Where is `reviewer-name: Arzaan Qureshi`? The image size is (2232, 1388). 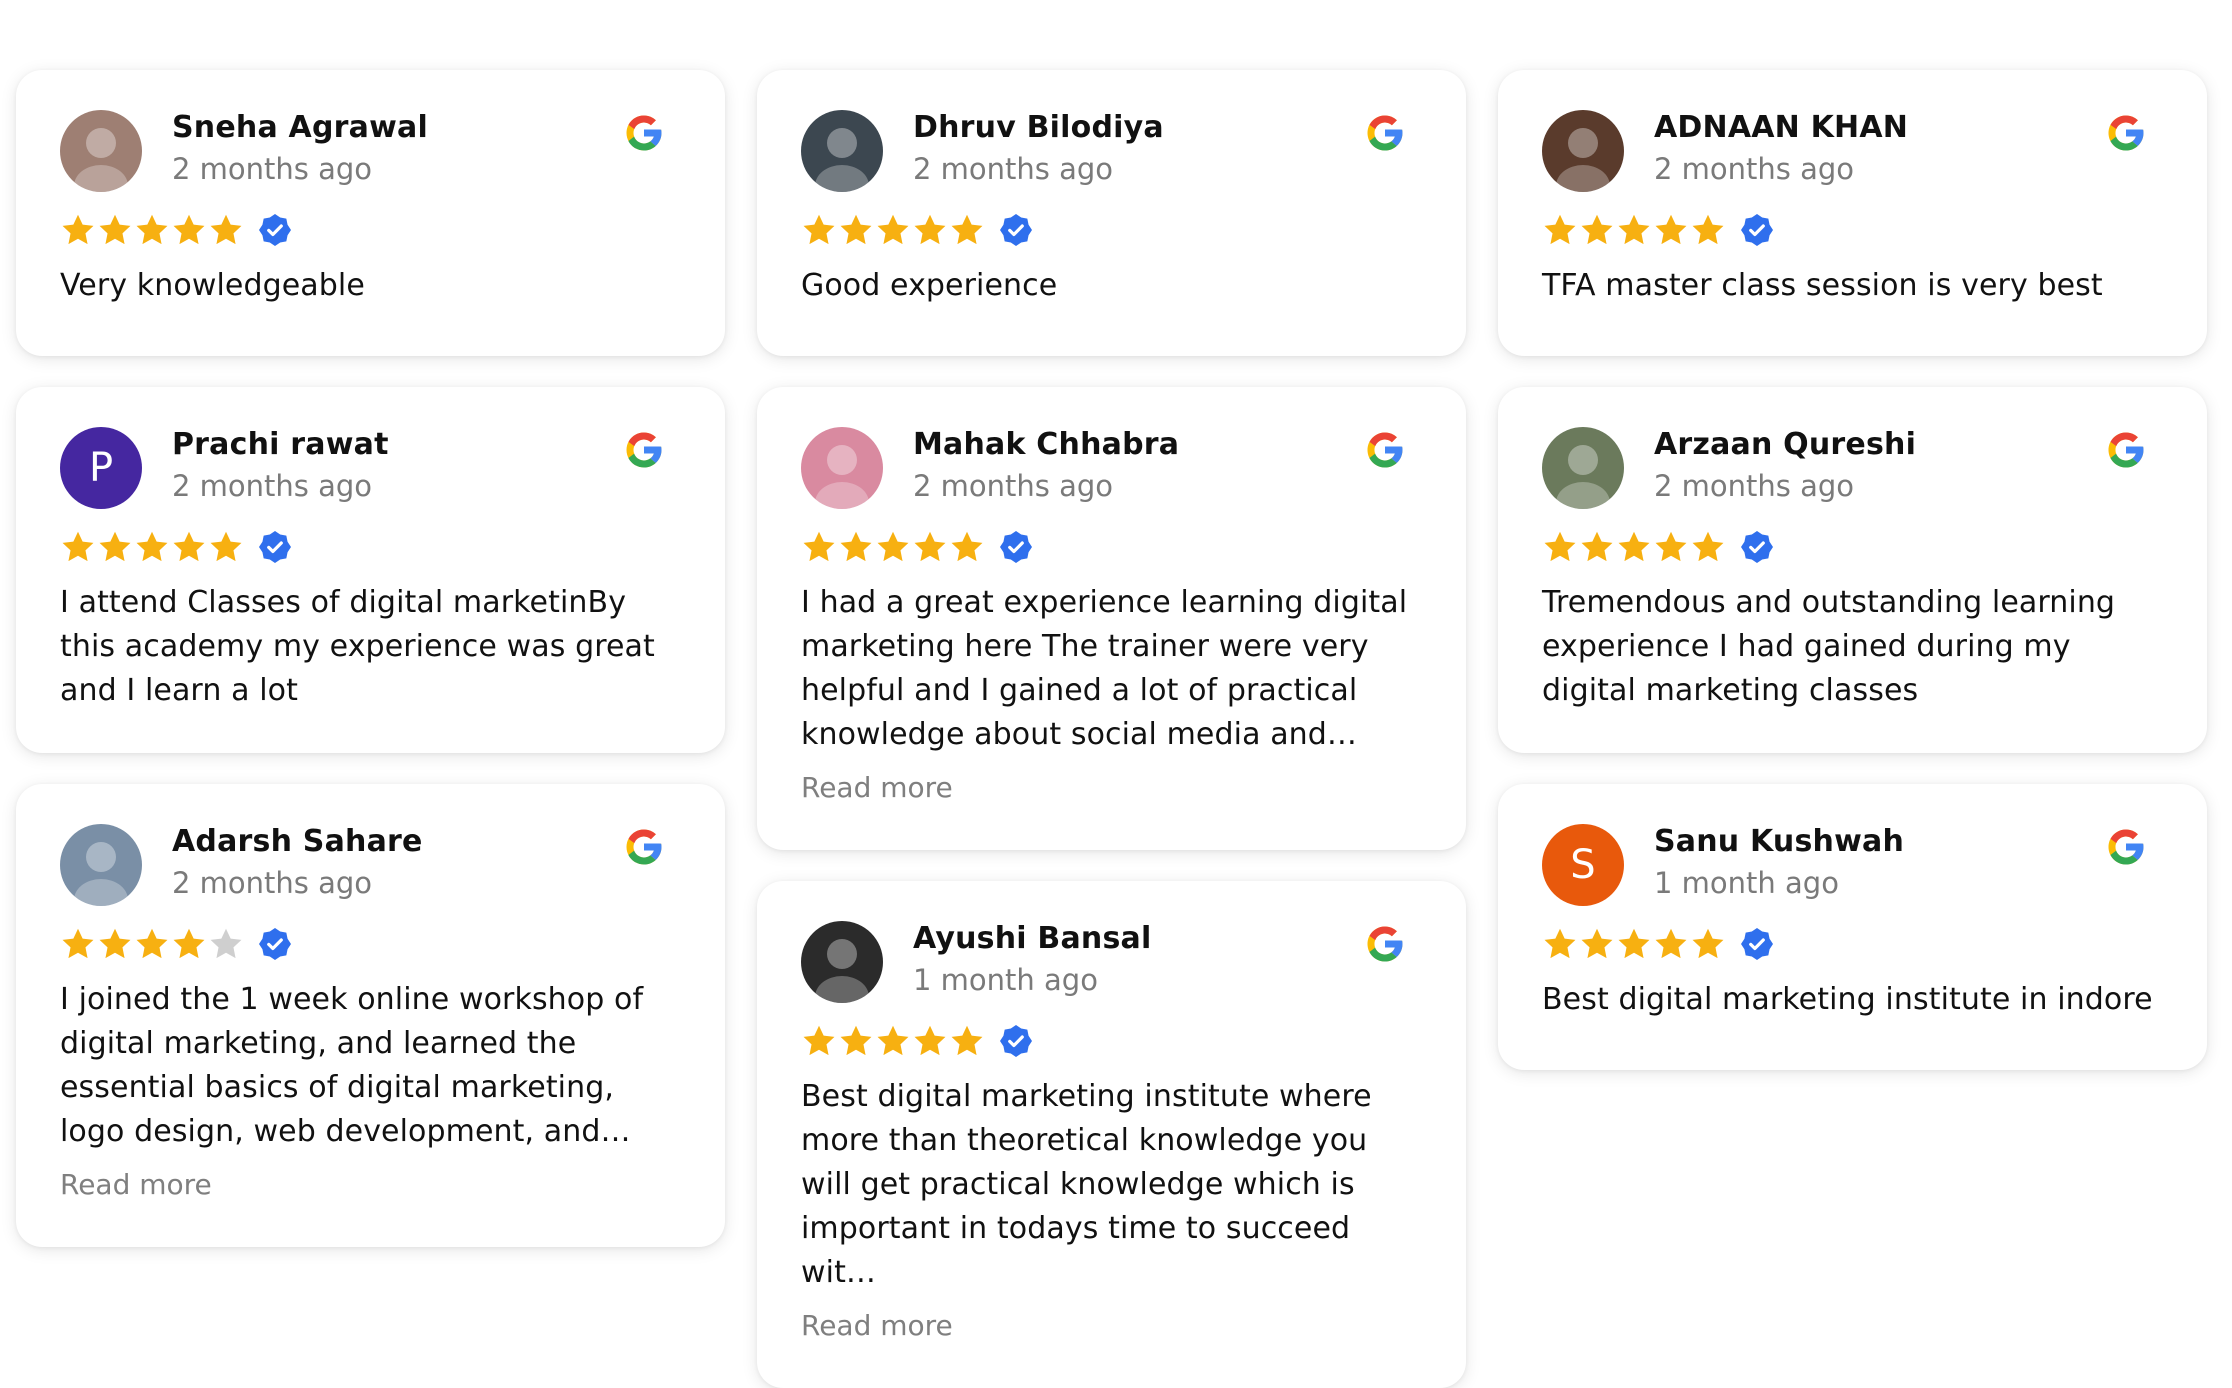 reviewer-name: Arzaan Qureshi is located at coordinates (1785, 444).